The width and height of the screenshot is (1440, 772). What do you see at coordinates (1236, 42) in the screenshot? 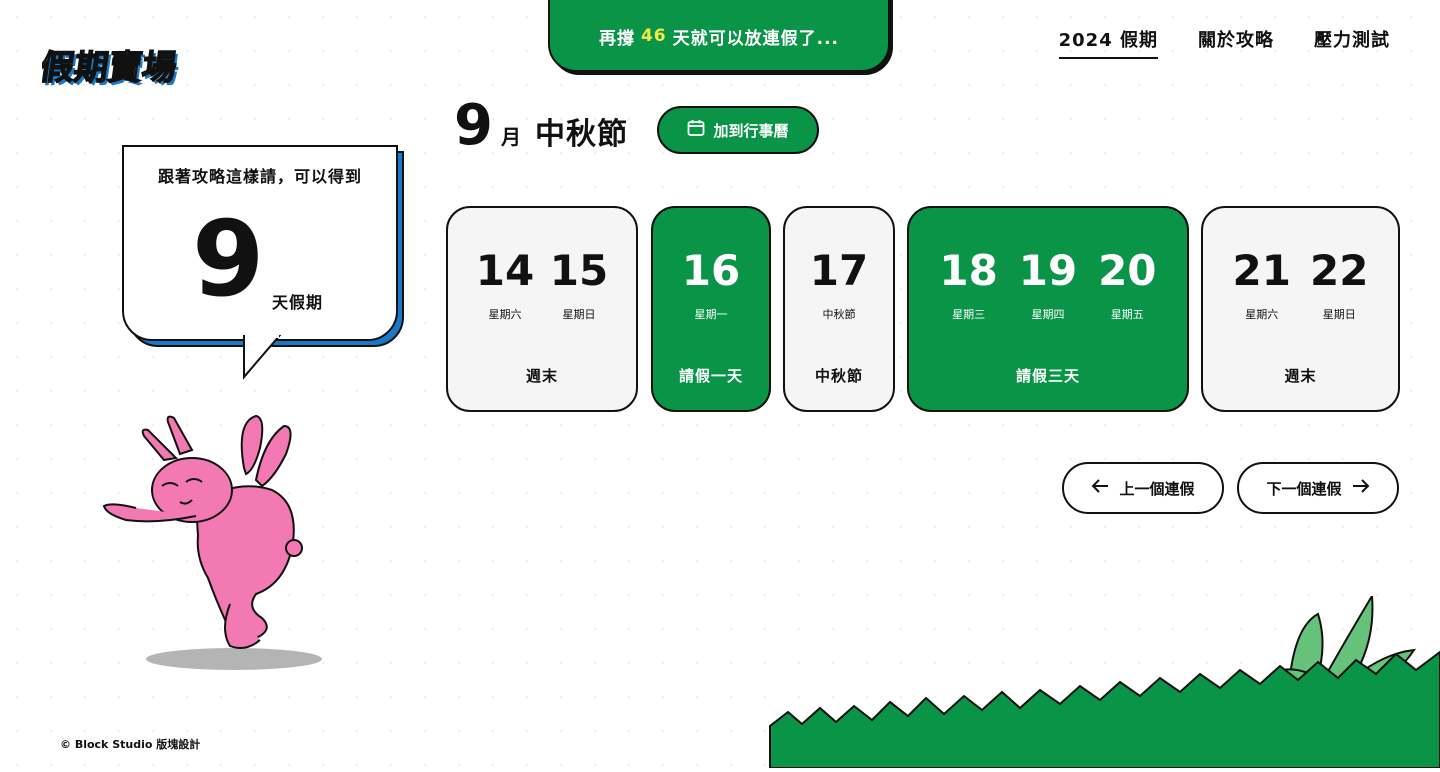
I see `nav-item-about: 關於攻略` at bounding box center [1236, 42].